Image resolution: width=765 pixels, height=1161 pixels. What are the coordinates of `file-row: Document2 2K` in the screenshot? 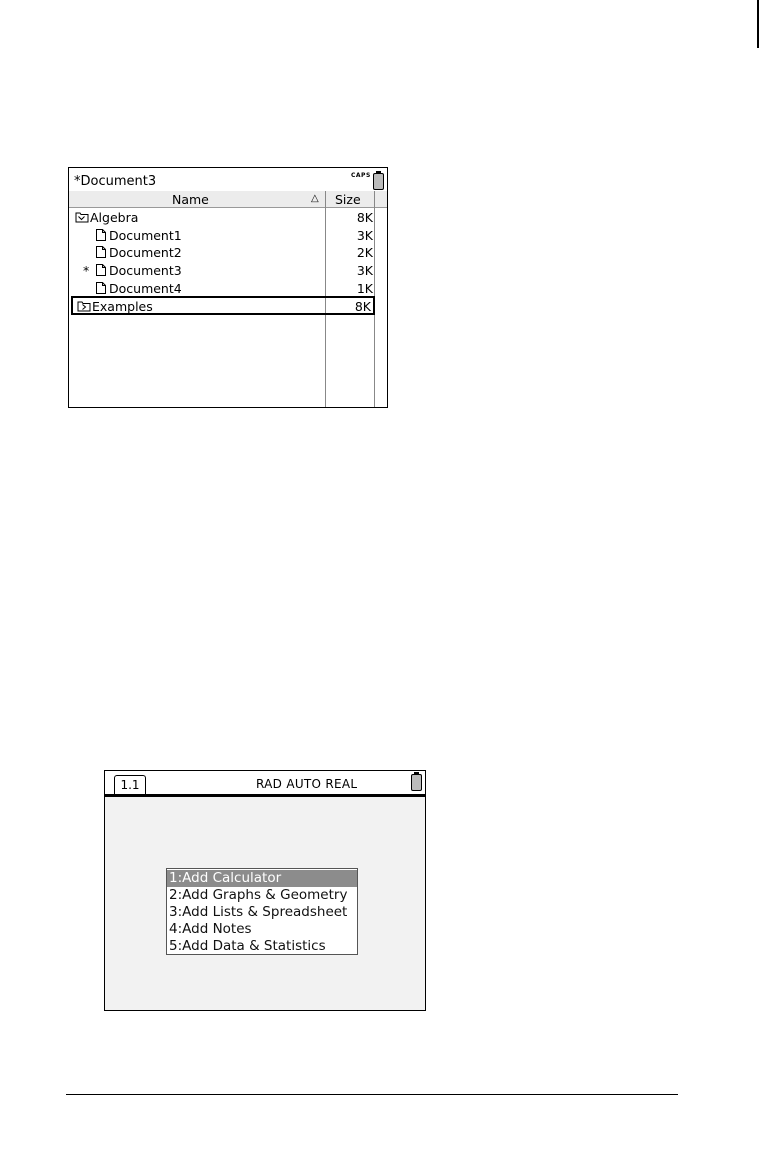 It's located at (223, 252).